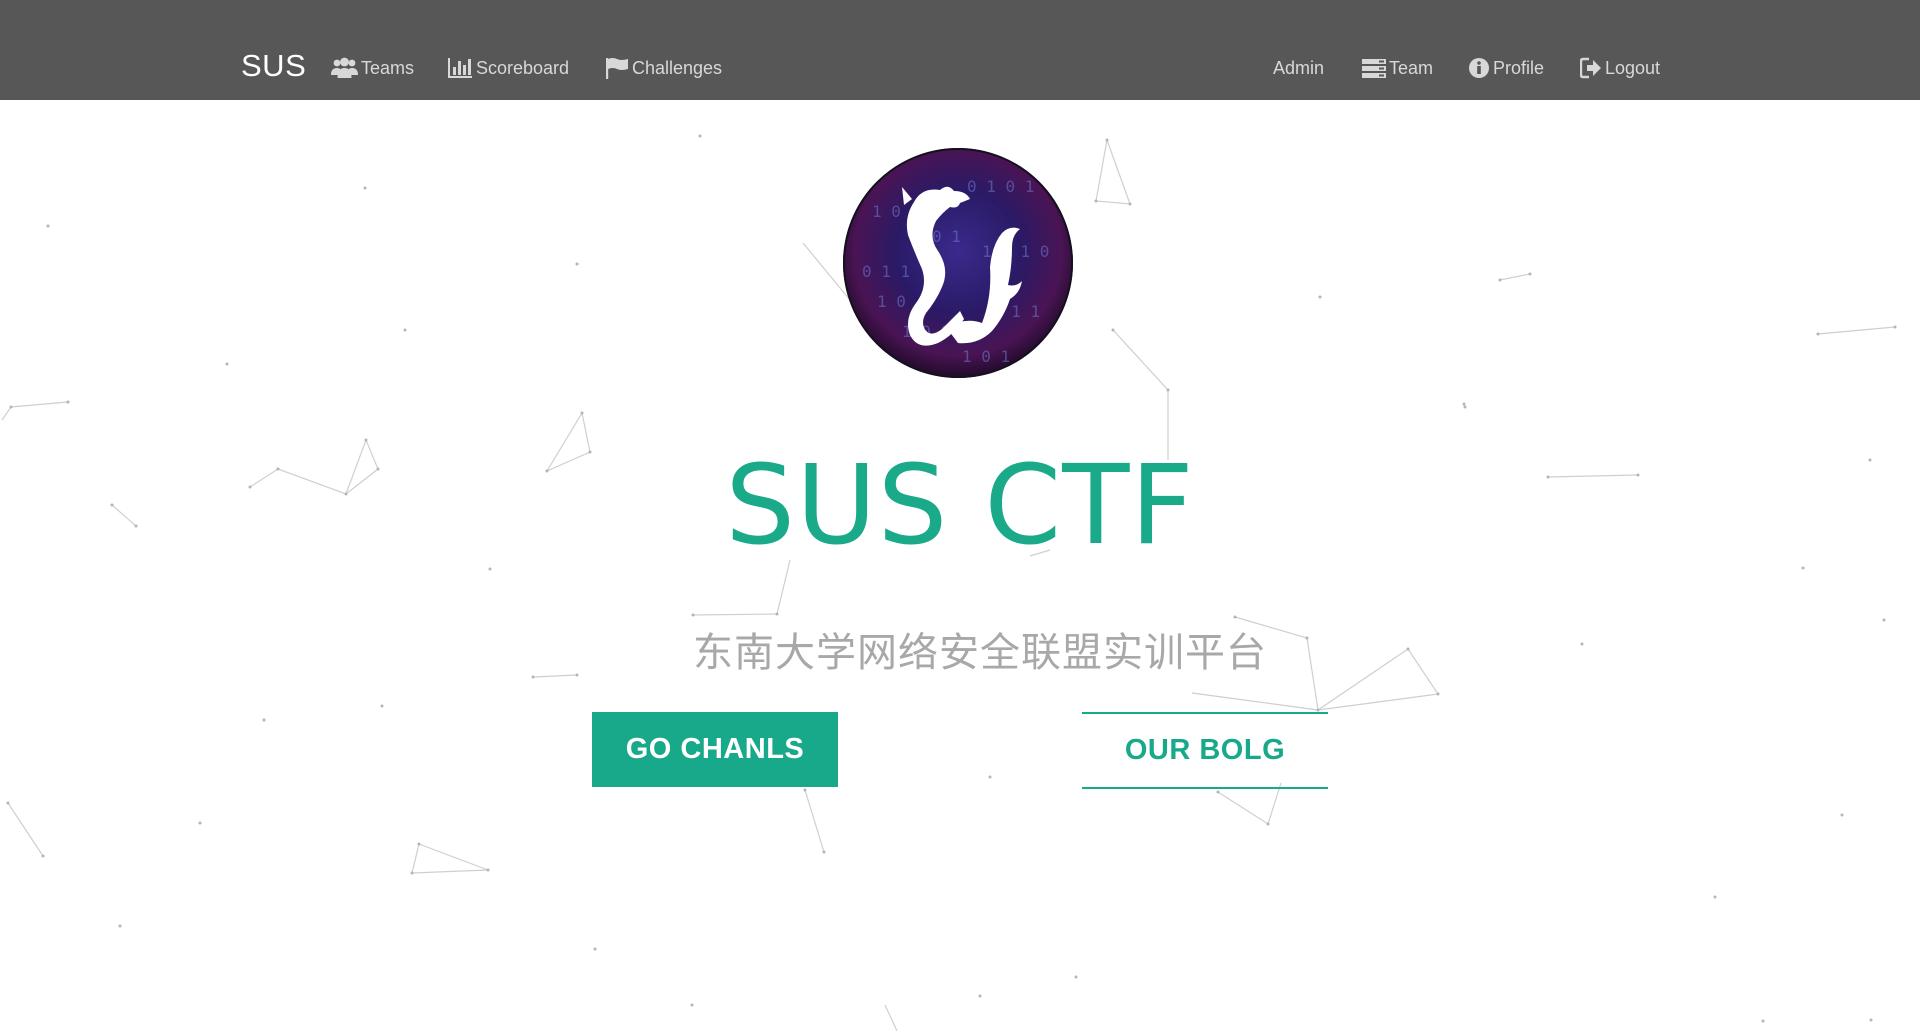  What do you see at coordinates (1479, 68) in the screenshot?
I see `info-circle-icon` at bounding box center [1479, 68].